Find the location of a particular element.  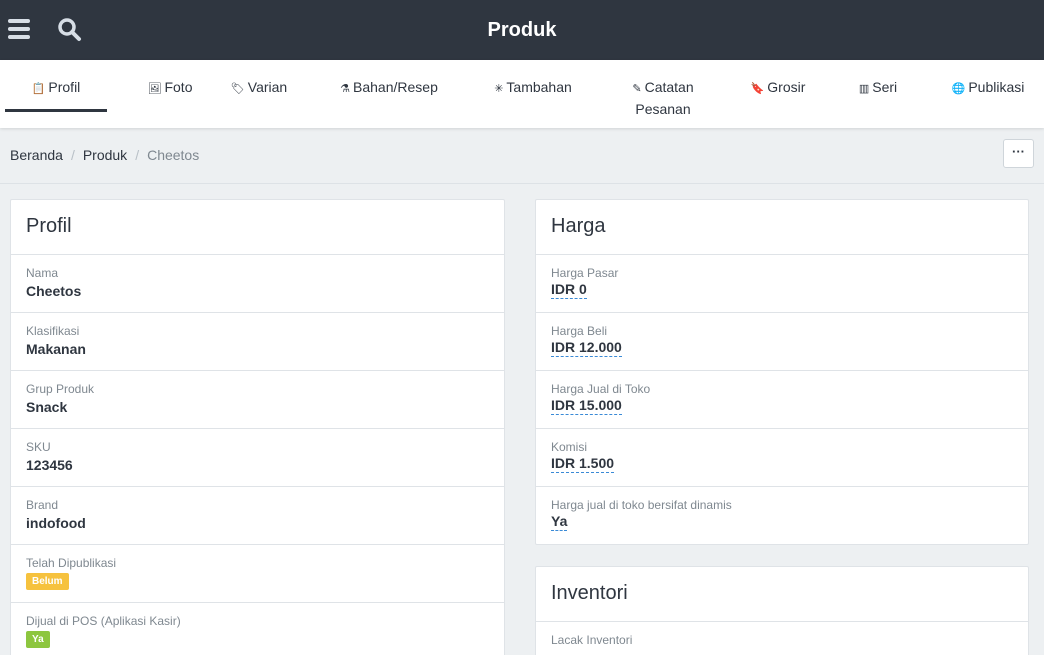

field-label: Lacak Inventori is located at coordinates (592, 640).